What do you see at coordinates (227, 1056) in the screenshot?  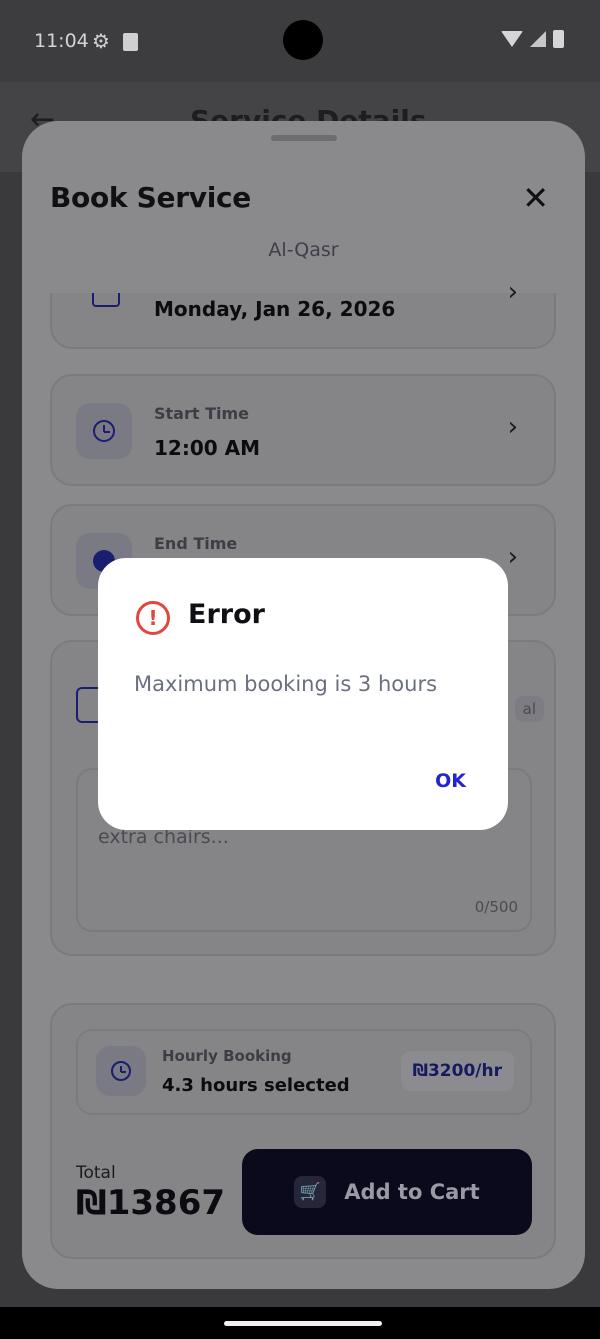 I see `hourly-booking-label: Hourly Booking` at bounding box center [227, 1056].